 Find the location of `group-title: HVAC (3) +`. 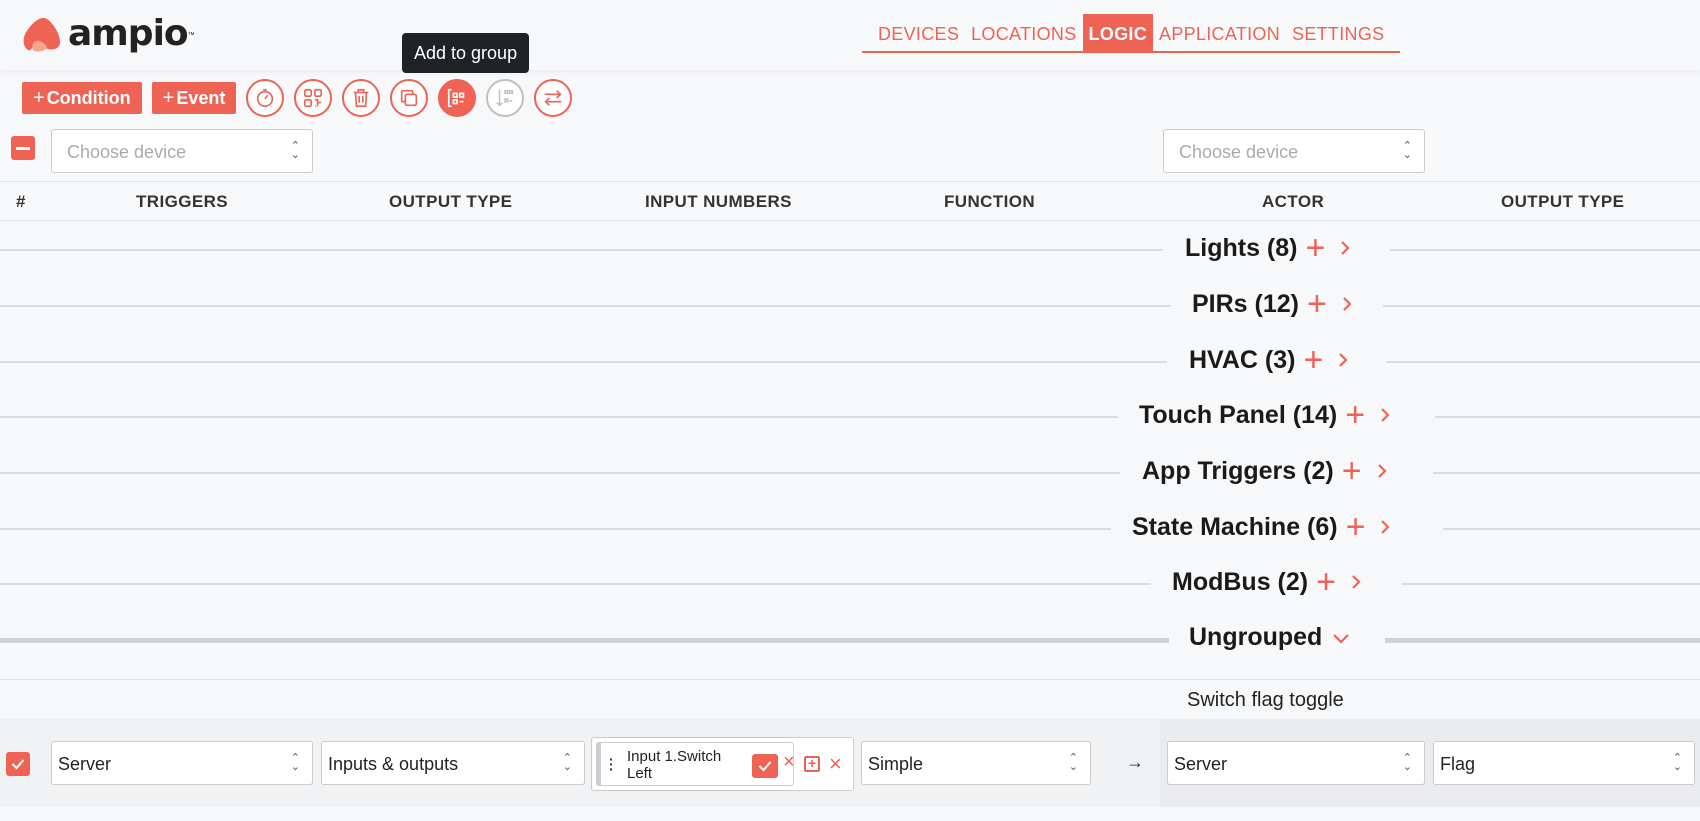

group-title: HVAC (3) + is located at coordinates (1269, 360).